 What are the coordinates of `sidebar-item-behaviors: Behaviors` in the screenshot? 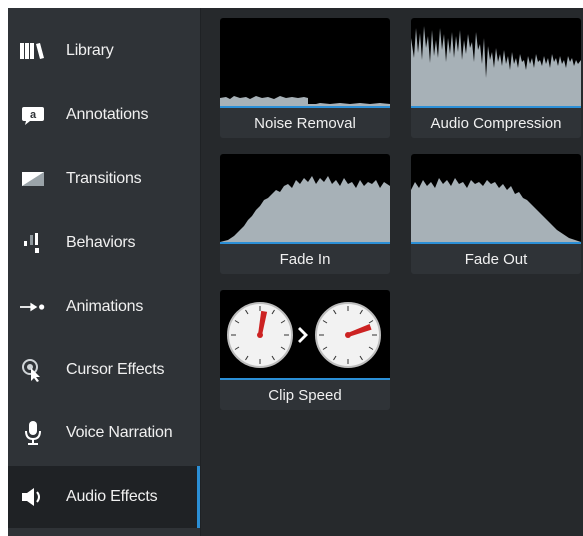 It's located at (104, 243).